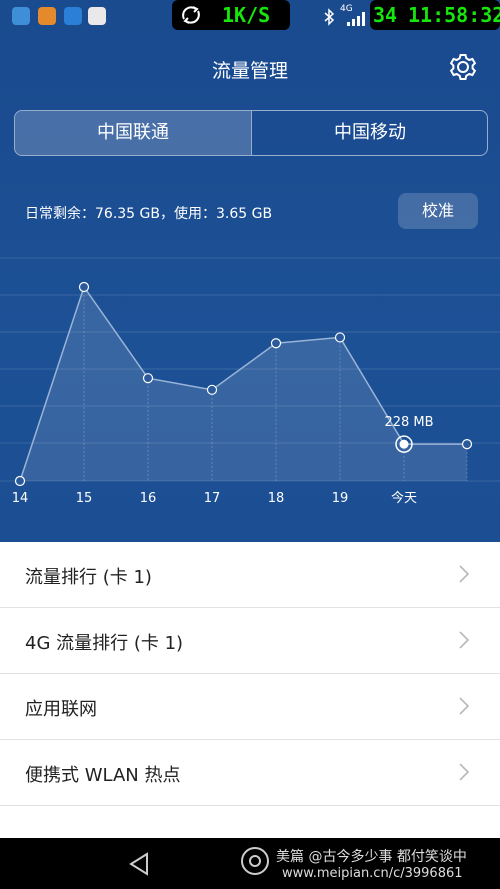 The height and width of the screenshot is (889, 500). I want to click on list-item-wlan-hotspot: 便携式 WLAN 热点, so click(250, 773).